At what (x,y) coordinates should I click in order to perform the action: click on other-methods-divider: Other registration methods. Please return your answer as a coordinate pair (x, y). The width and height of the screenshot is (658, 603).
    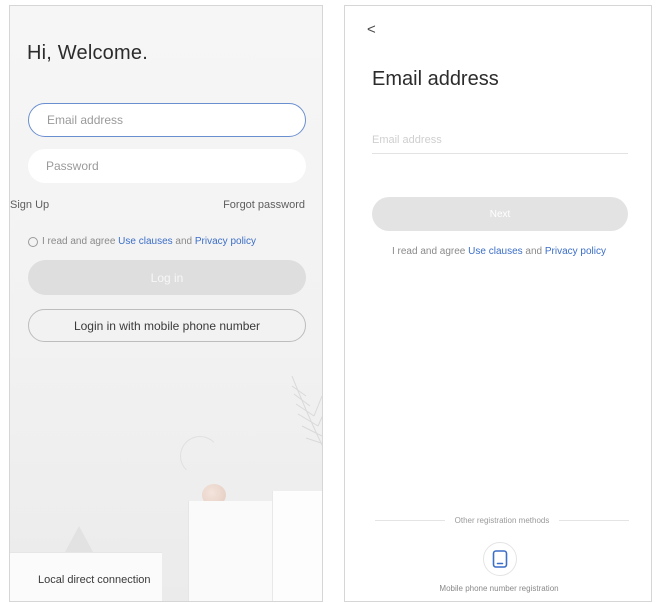
    Looking at the image, I should click on (502, 520).